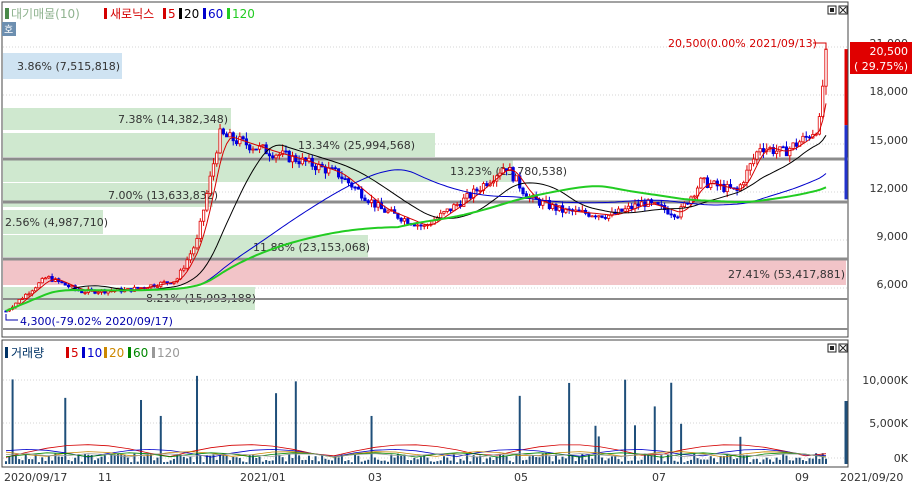 This screenshot has height=487, width=916. Describe the element at coordinates (56, 222) in the screenshot. I see `supply-zone-label: 2.56% (4,987,710)` at that location.